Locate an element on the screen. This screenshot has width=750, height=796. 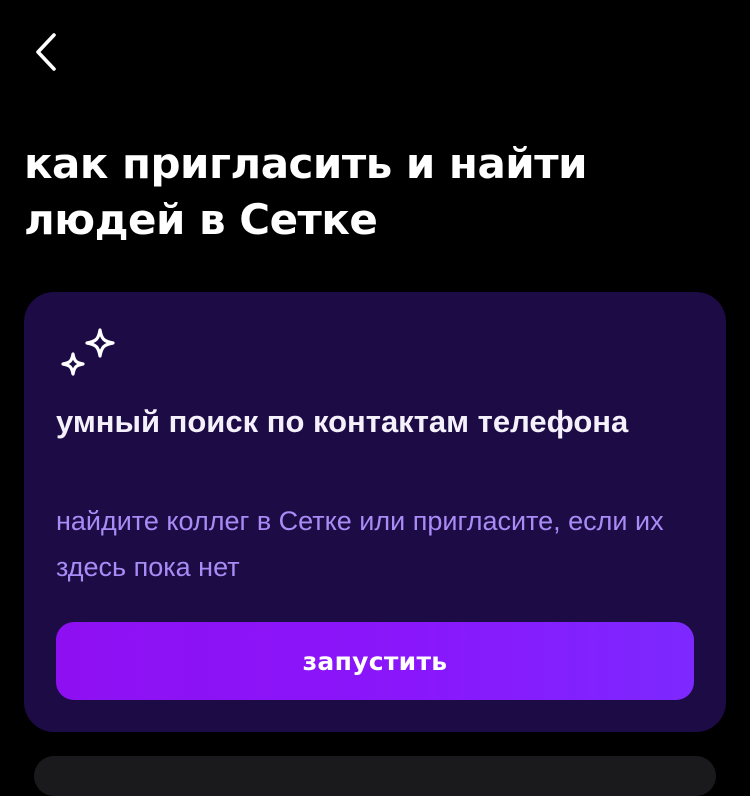
back-button is located at coordinates (46, 52).